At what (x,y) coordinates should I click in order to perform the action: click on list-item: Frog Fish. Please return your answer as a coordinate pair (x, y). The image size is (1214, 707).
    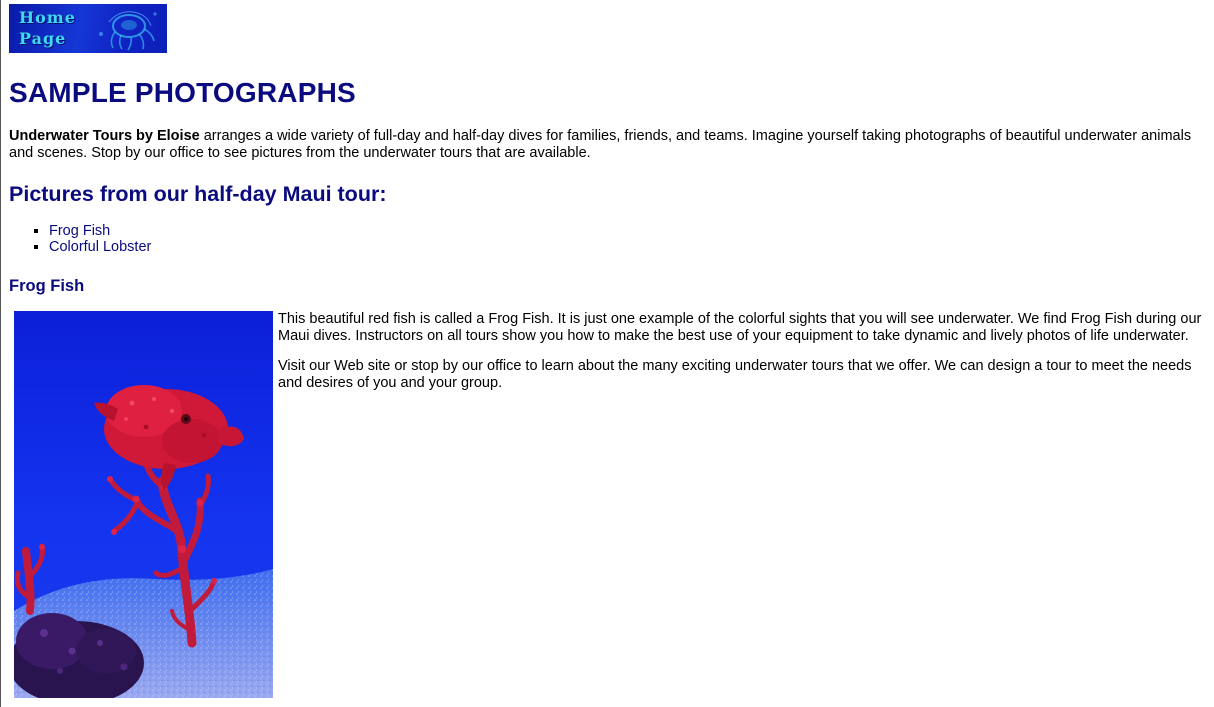
    Looking at the image, I should click on (100, 231).